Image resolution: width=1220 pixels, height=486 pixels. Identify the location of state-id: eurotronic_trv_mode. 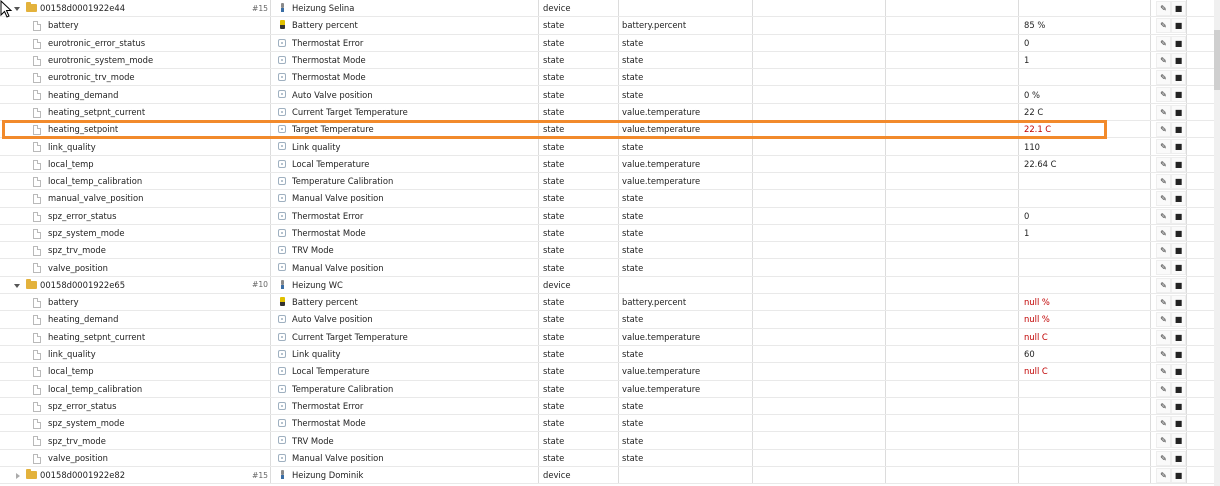
(158, 77).